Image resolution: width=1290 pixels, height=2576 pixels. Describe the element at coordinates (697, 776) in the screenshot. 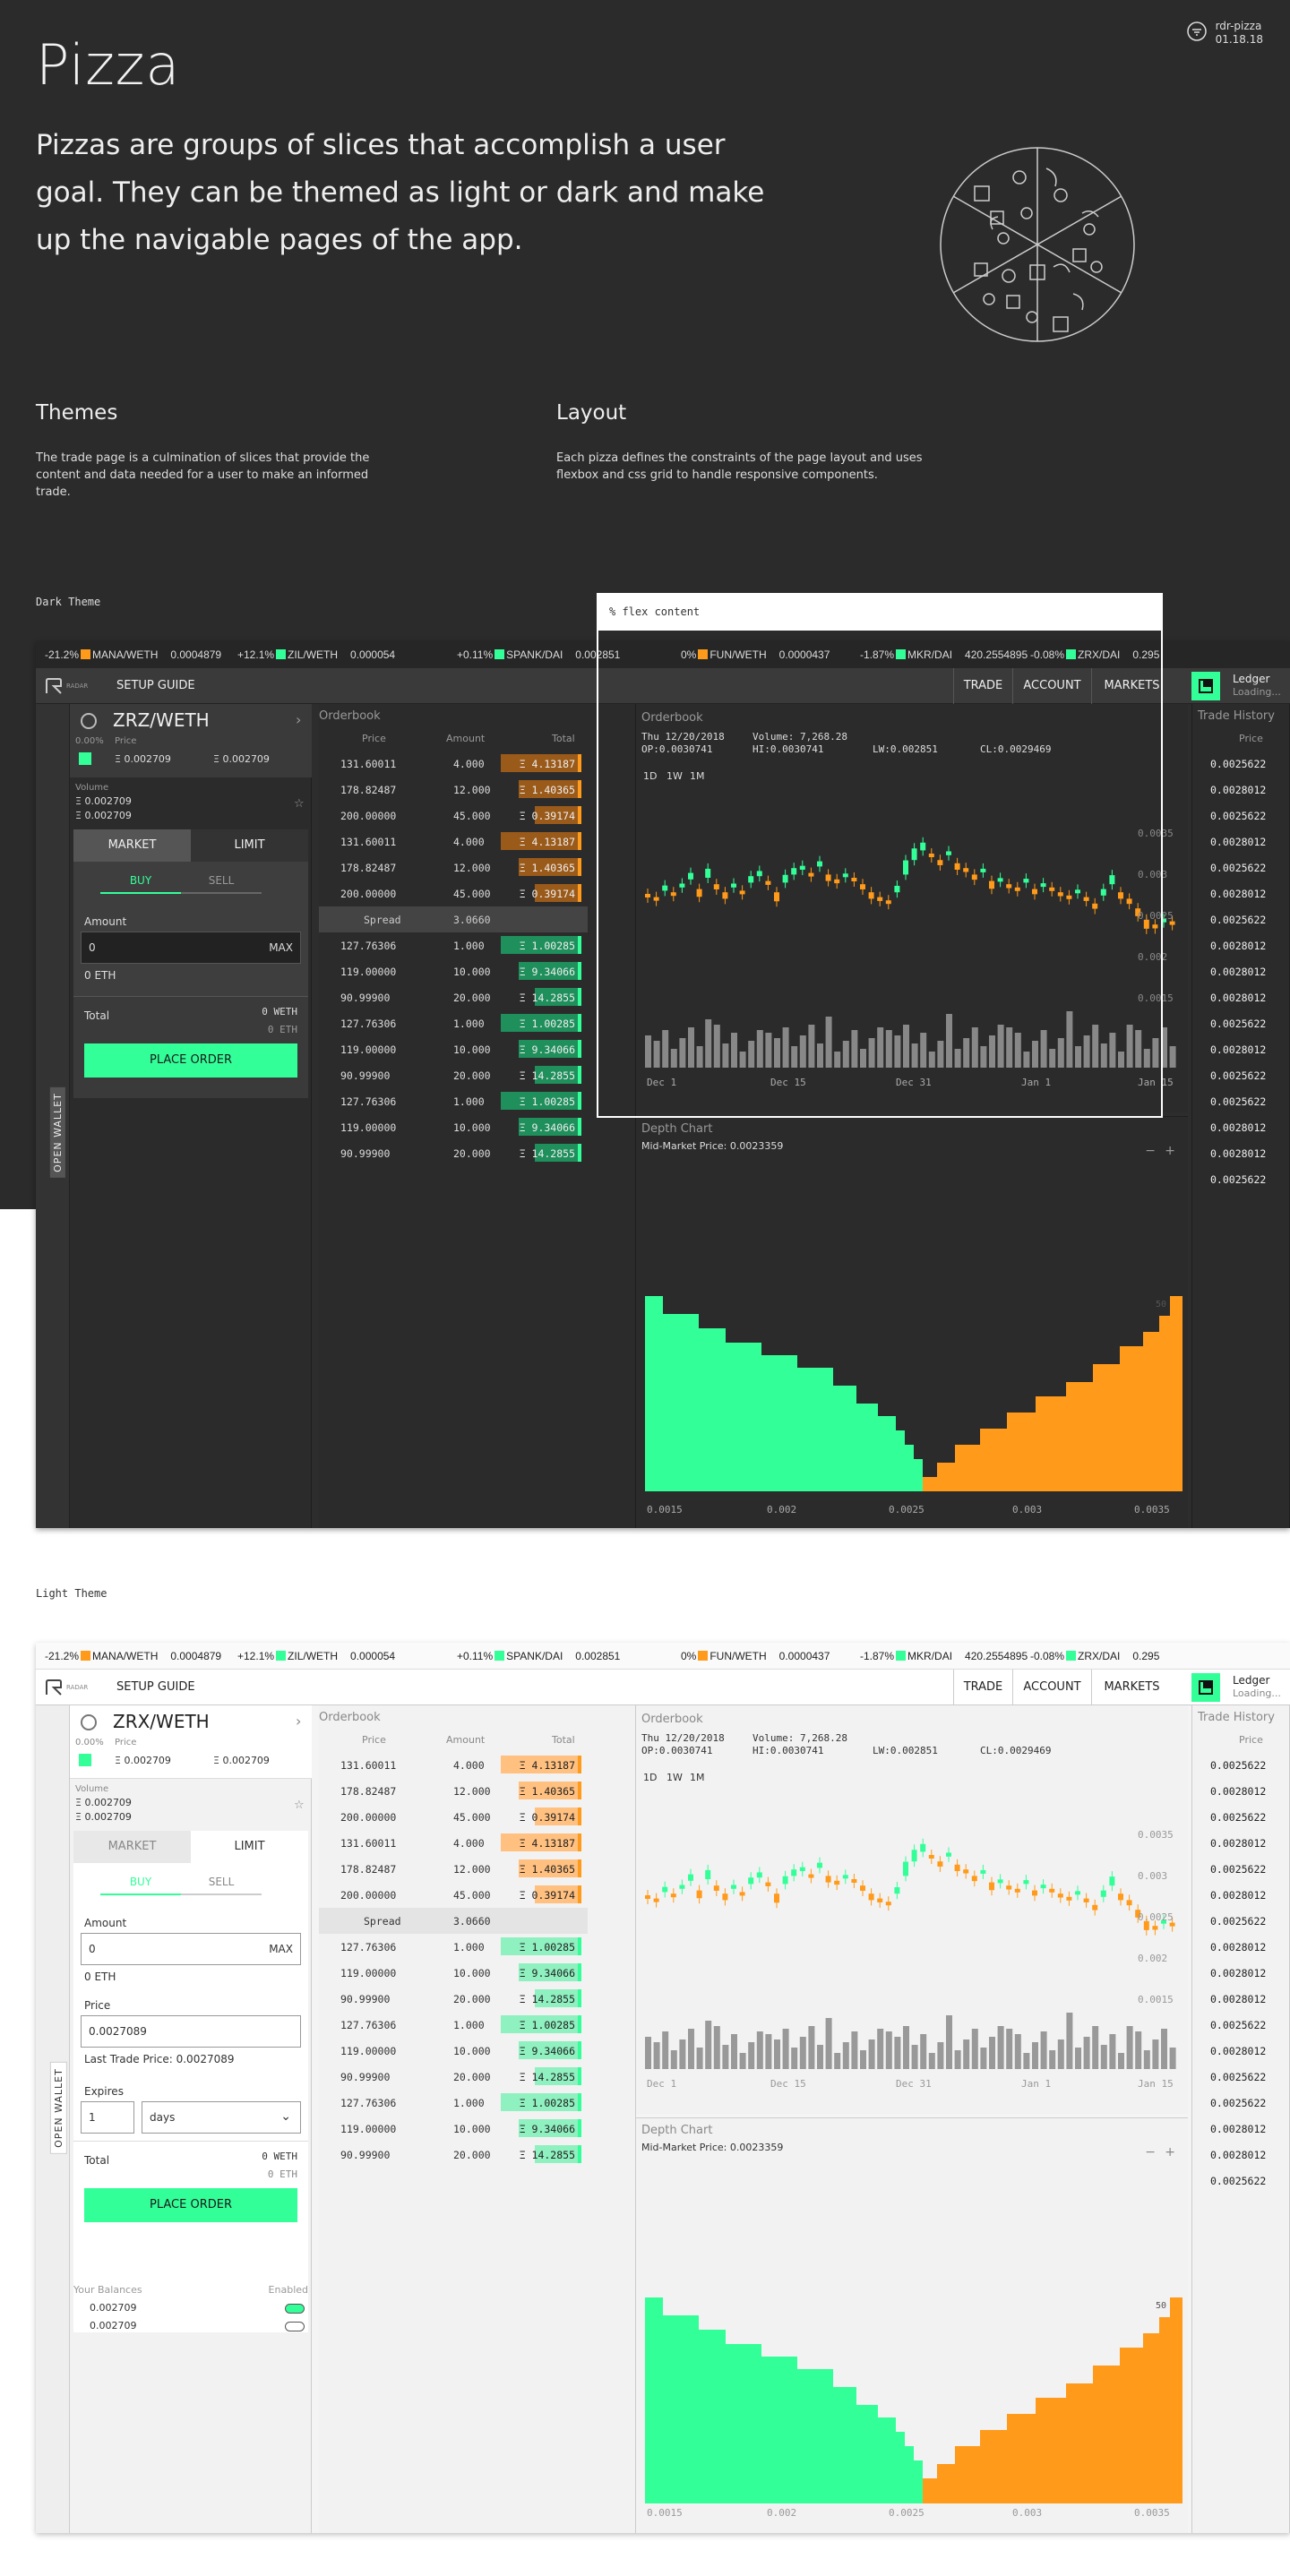

I see `range-1M: 1M` at that location.